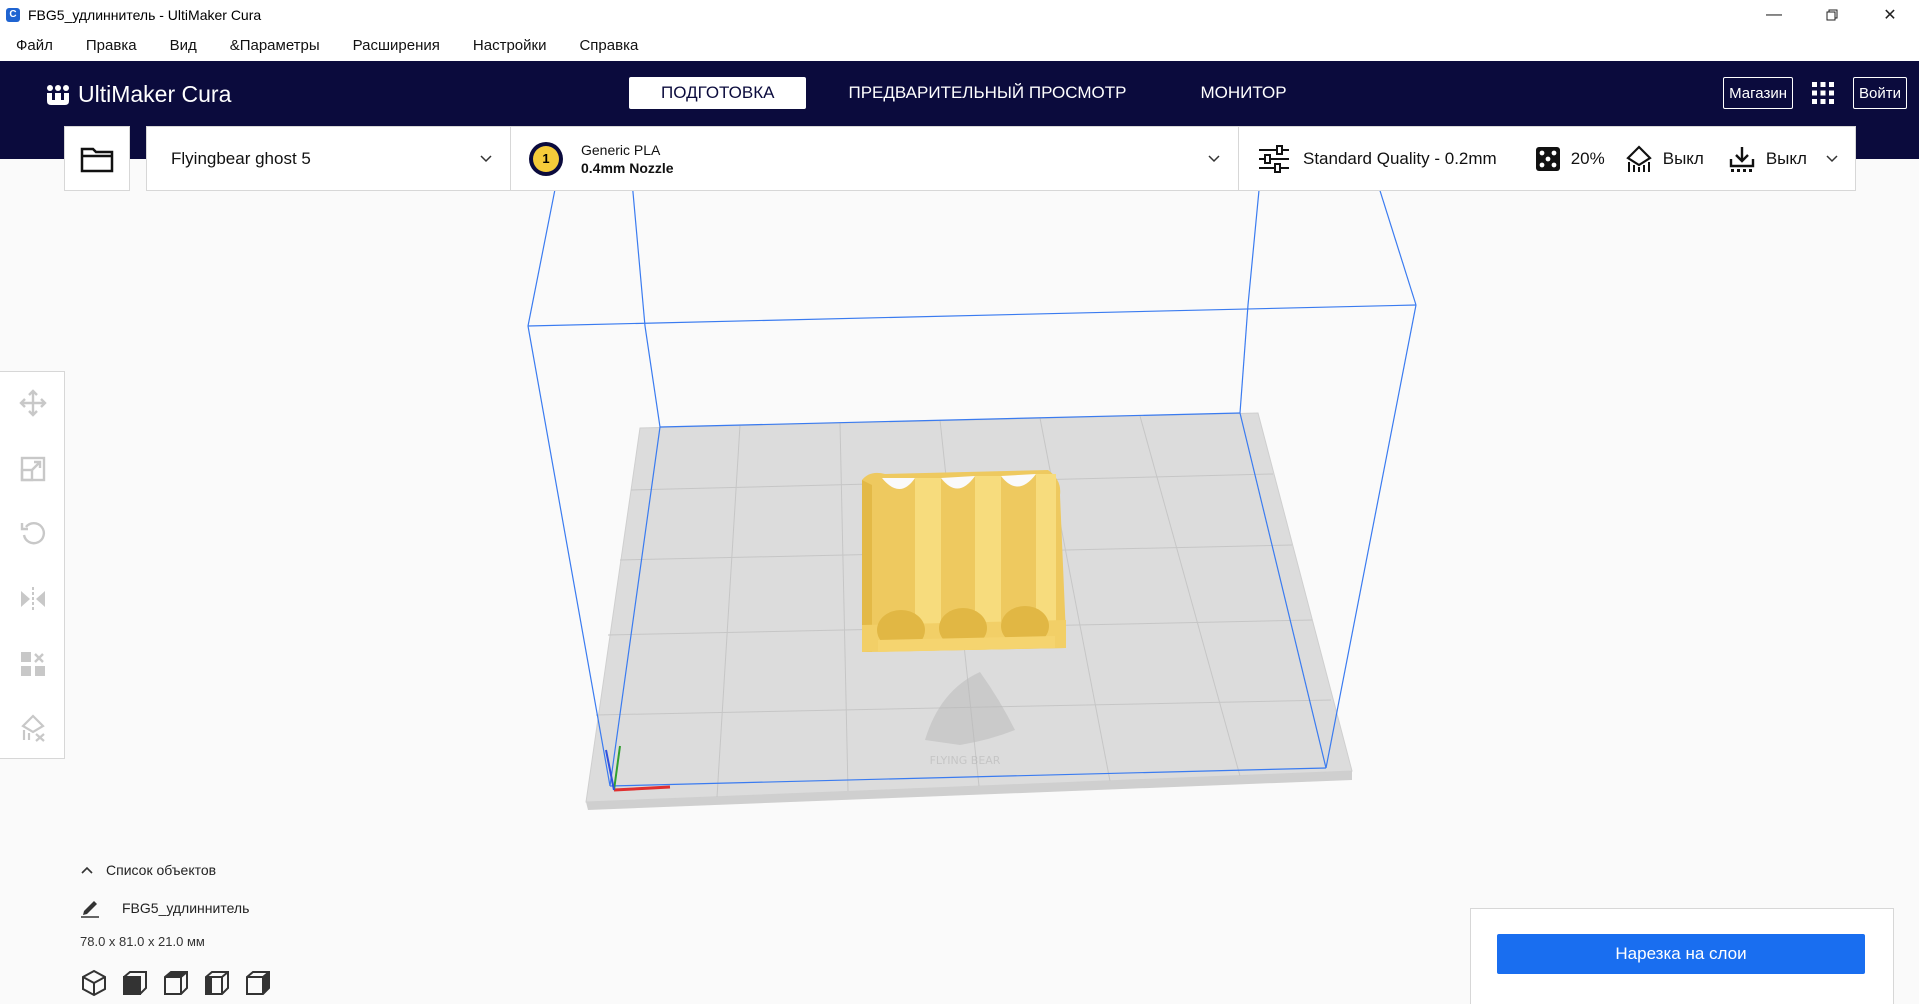 This screenshot has width=1919, height=1004. Describe the element at coordinates (142, 941) in the screenshot. I see `object-dimensions: 78.0 x 81.0 x 21.0 мм` at that location.